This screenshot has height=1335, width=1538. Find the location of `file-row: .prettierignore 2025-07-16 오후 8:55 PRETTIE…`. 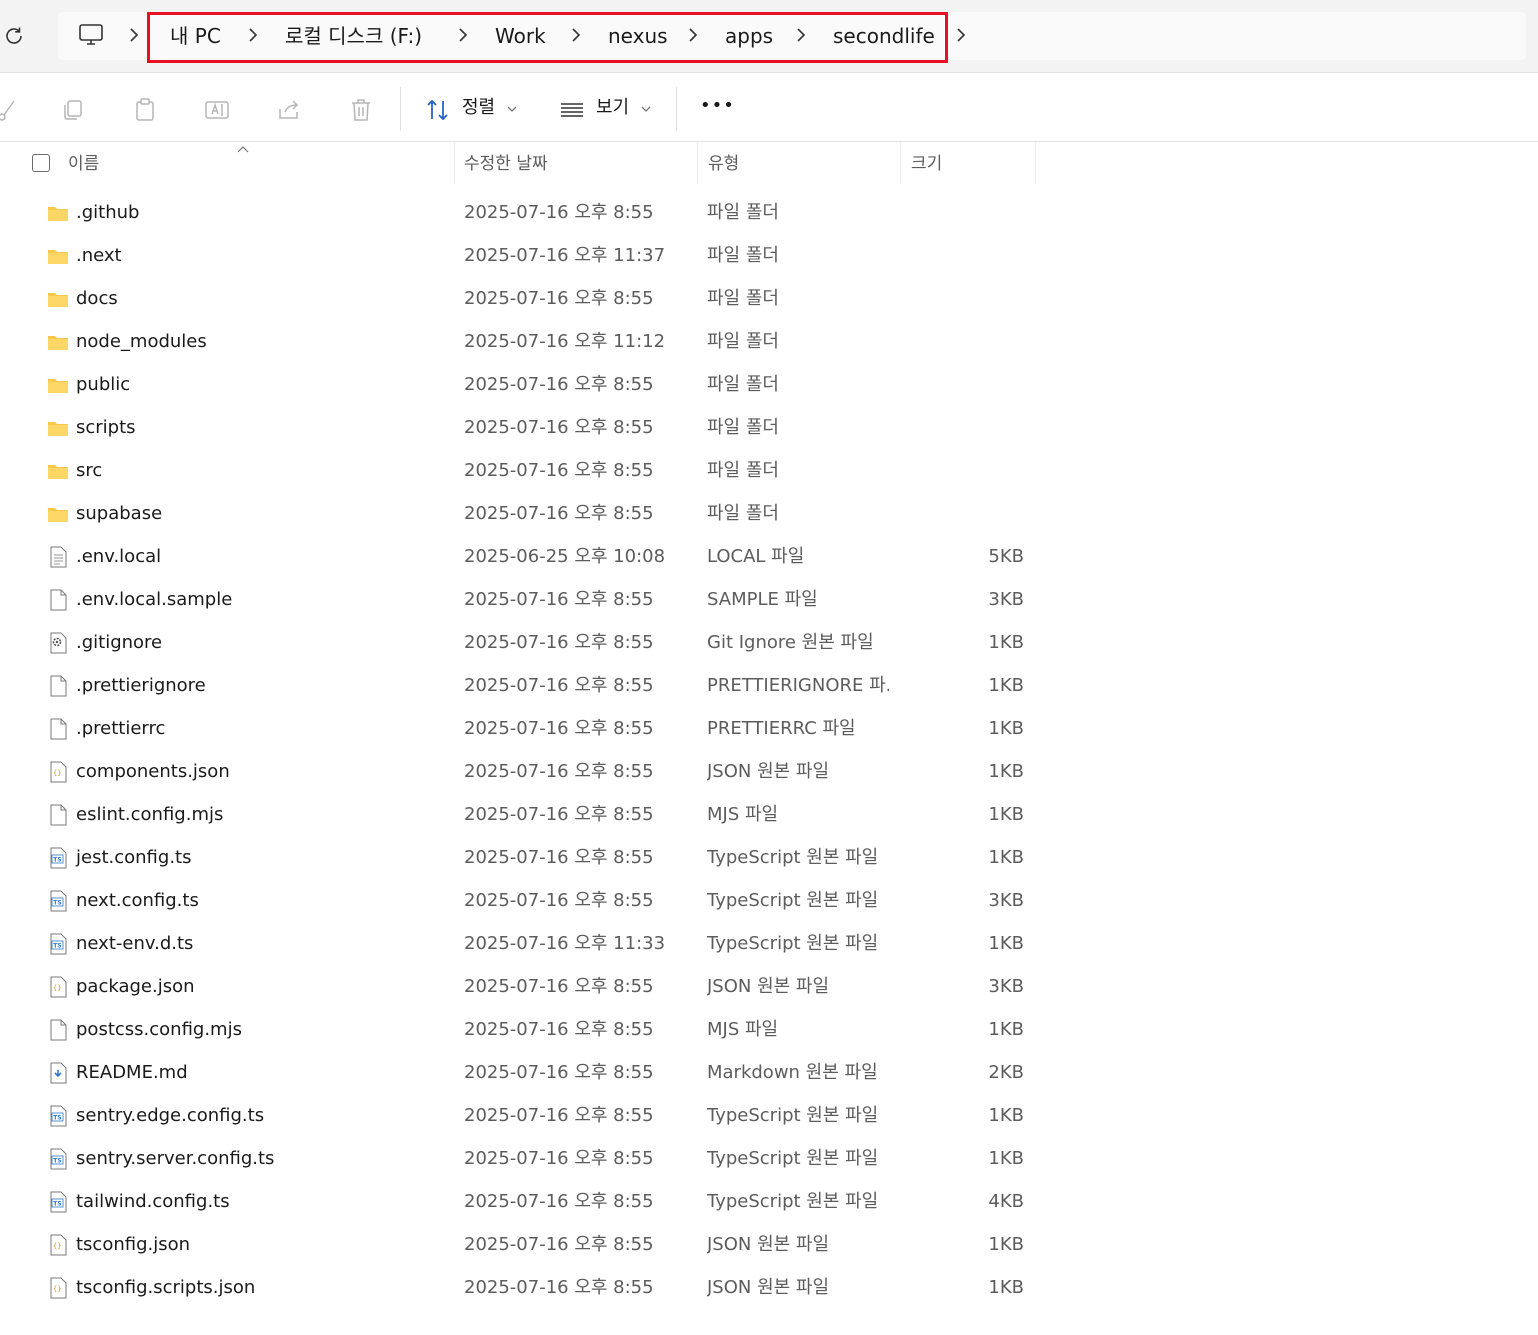

file-row: .prettierignore 2025-07-16 오후 8:55 PRETTIE… is located at coordinates (769, 686).